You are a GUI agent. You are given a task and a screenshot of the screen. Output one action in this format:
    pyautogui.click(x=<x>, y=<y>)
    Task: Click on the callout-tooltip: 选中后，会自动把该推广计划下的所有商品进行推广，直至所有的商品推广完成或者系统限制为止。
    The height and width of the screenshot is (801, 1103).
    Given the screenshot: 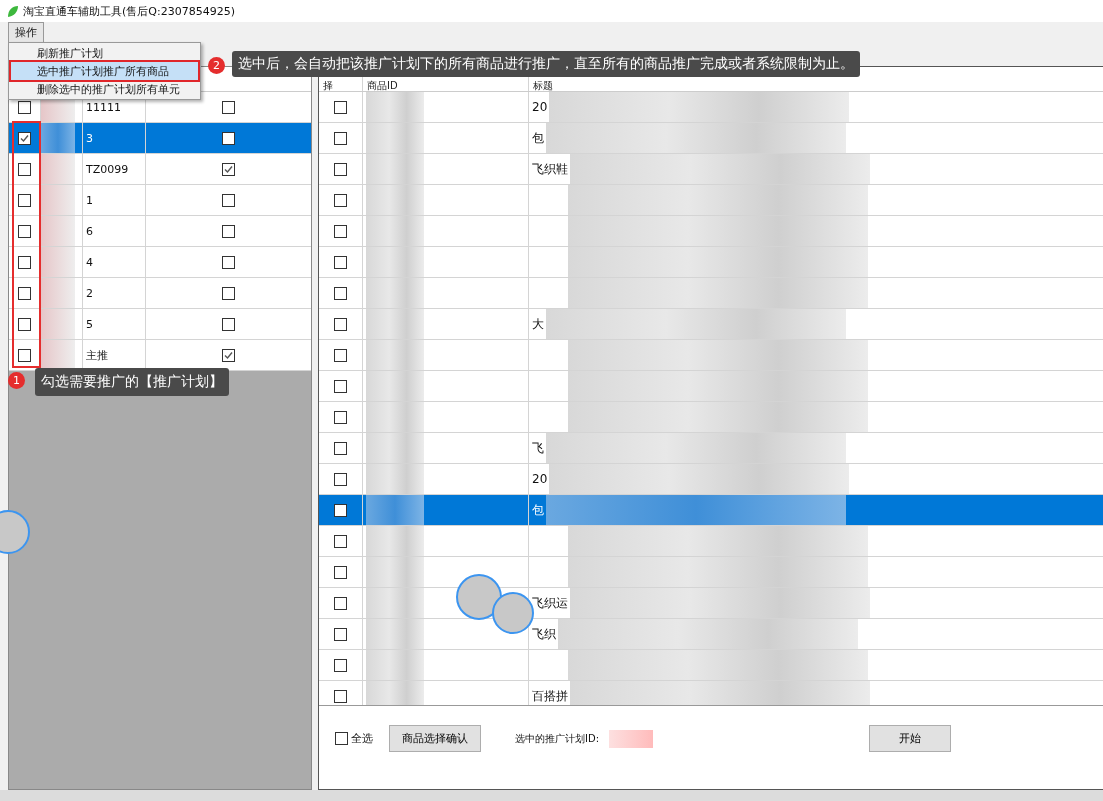 What is the action you would take?
    pyautogui.click(x=546, y=64)
    